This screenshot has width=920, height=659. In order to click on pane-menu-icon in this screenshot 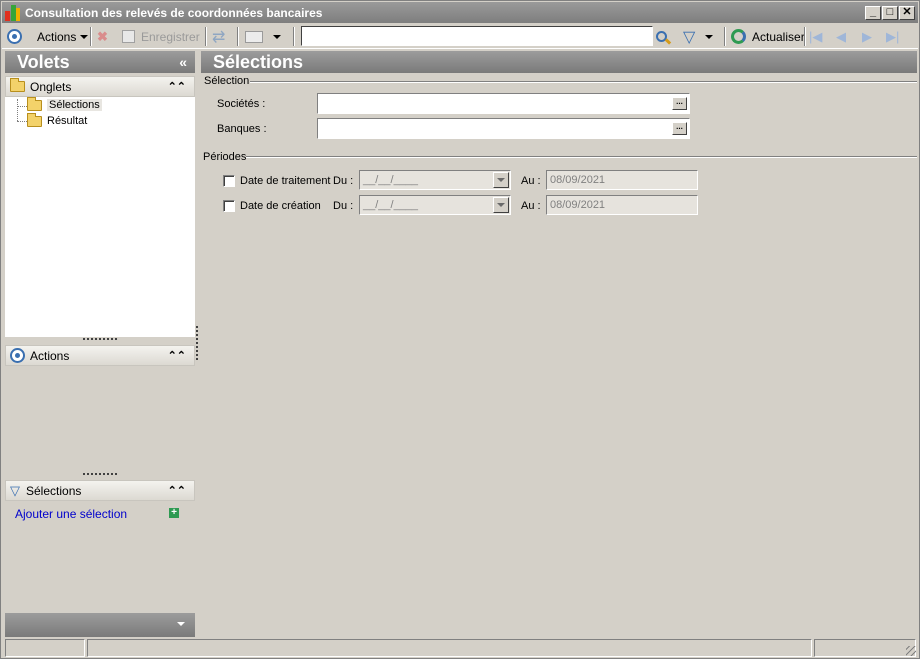, I will do `click(181, 624)`.